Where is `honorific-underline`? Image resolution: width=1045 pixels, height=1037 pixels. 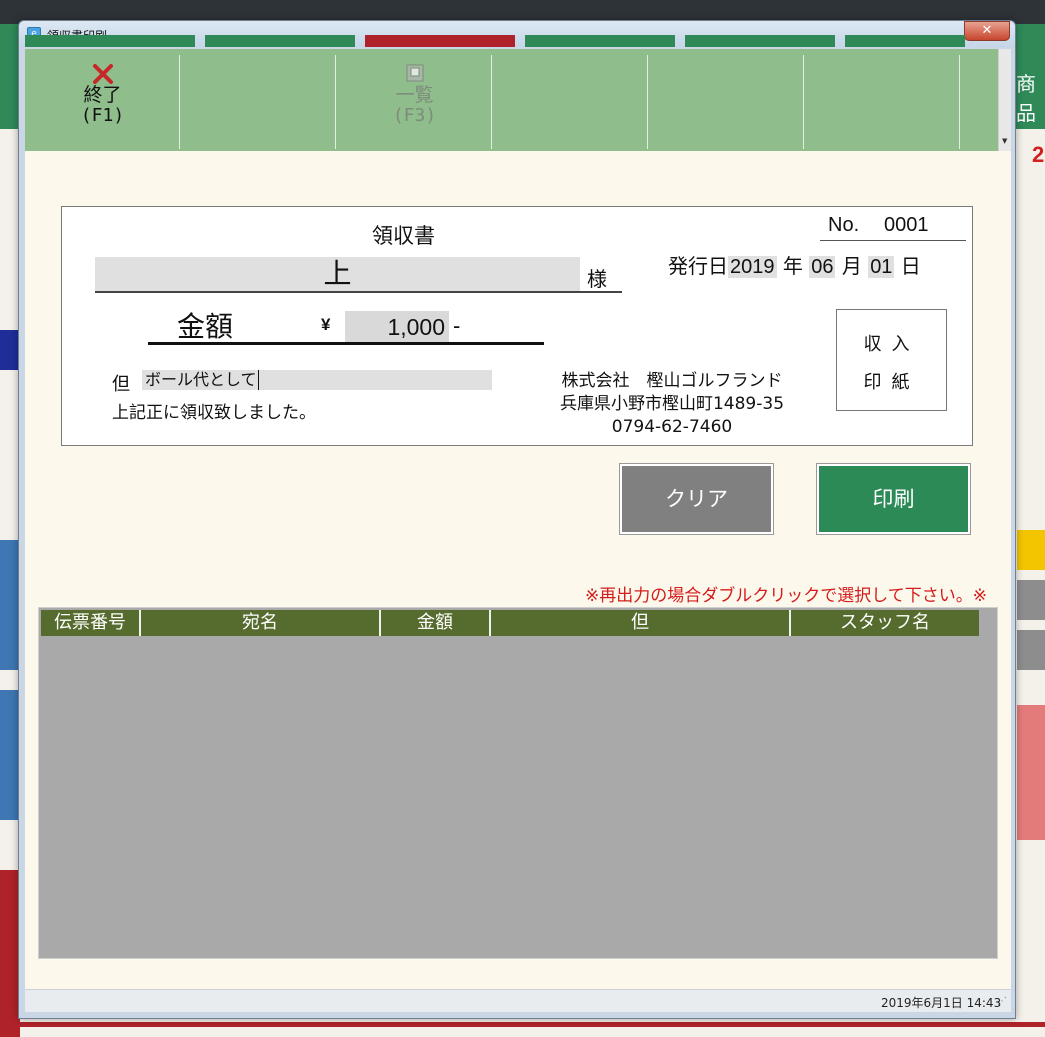
honorific-underline is located at coordinates (601, 292).